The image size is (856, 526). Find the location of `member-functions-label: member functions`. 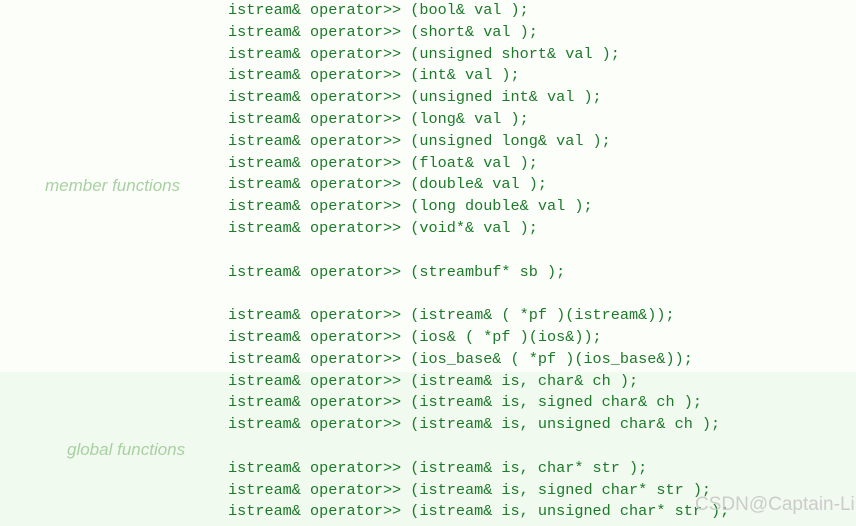

member-functions-label: member functions is located at coordinates (113, 185).